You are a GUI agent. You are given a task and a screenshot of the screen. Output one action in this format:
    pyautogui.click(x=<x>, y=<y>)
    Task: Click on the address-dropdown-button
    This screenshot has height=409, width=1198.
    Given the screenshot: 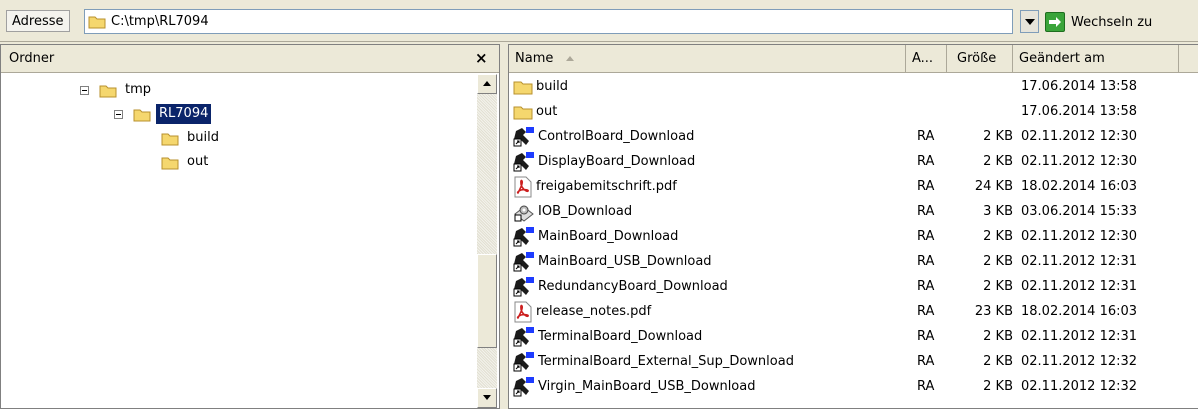 What is the action you would take?
    pyautogui.click(x=1029, y=21)
    